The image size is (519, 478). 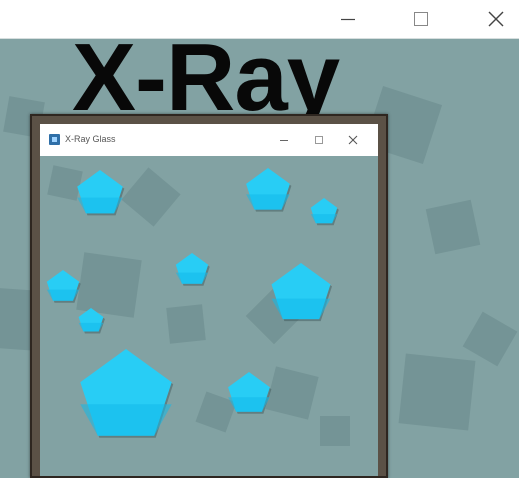 I want to click on inner-close-button, so click(x=353, y=140).